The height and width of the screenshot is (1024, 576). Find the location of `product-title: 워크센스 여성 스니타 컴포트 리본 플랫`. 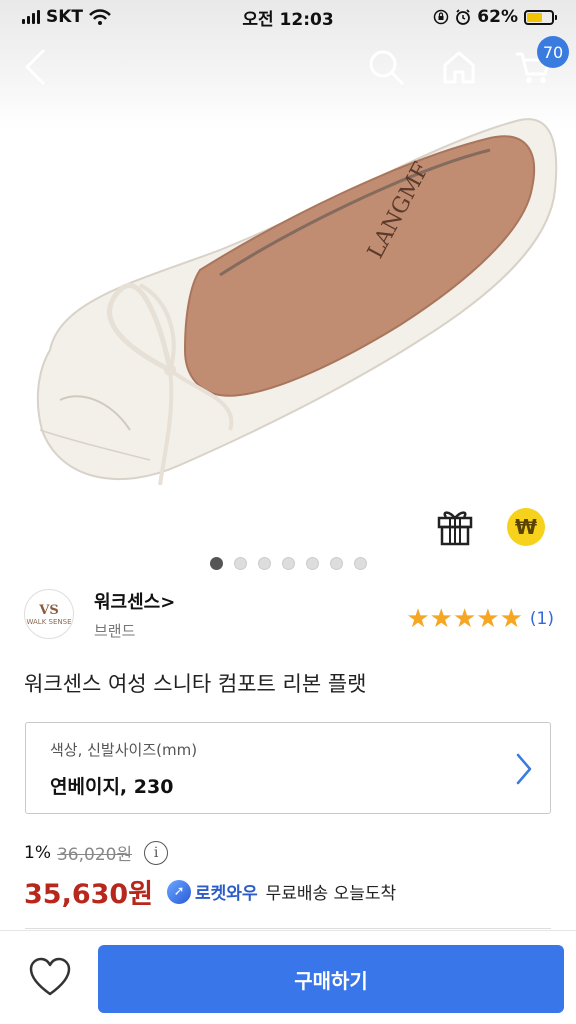

product-title: 워크센스 여성 스니타 컴포트 리본 플랫 is located at coordinates (195, 684).